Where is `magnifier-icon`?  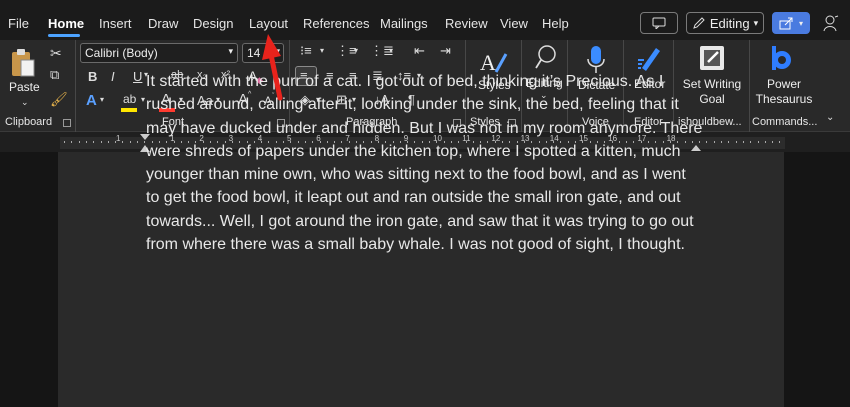
magnifier-icon is located at coordinates (546, 57).